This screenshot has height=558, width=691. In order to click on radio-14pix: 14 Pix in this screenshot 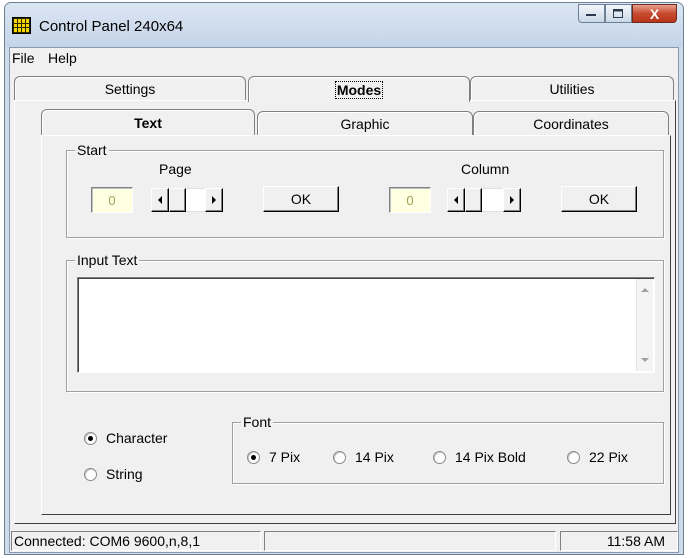, I will do `click(363, 457)`.